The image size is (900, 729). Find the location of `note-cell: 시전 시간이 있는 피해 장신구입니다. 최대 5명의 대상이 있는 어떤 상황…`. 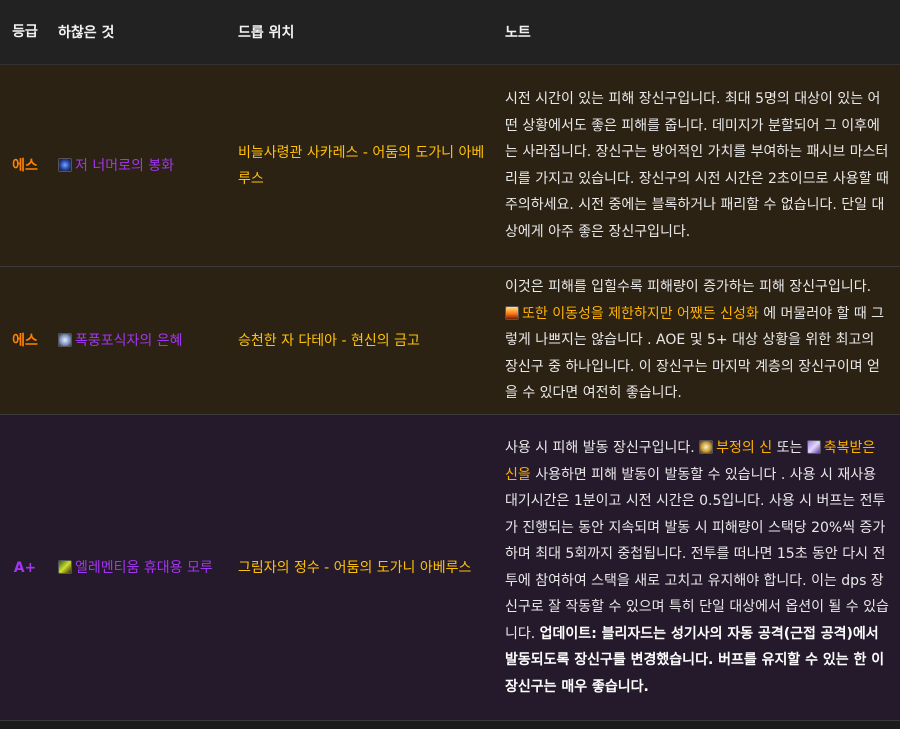

note-cell: 시전 시간이 있는 피해 장신구입니다. 최대 5명의 대상이 있는 어떤 상황… is located at coordinates (698, 165).